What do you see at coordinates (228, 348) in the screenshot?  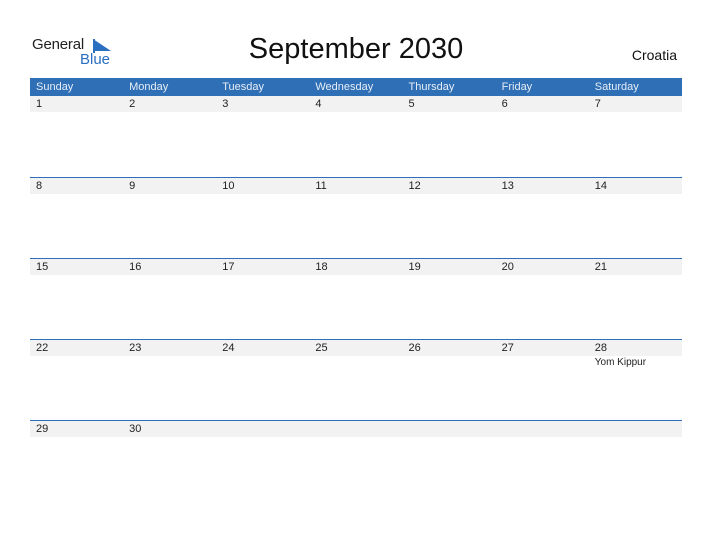 I see `day-number: 24` at bounding box center [228, 348].